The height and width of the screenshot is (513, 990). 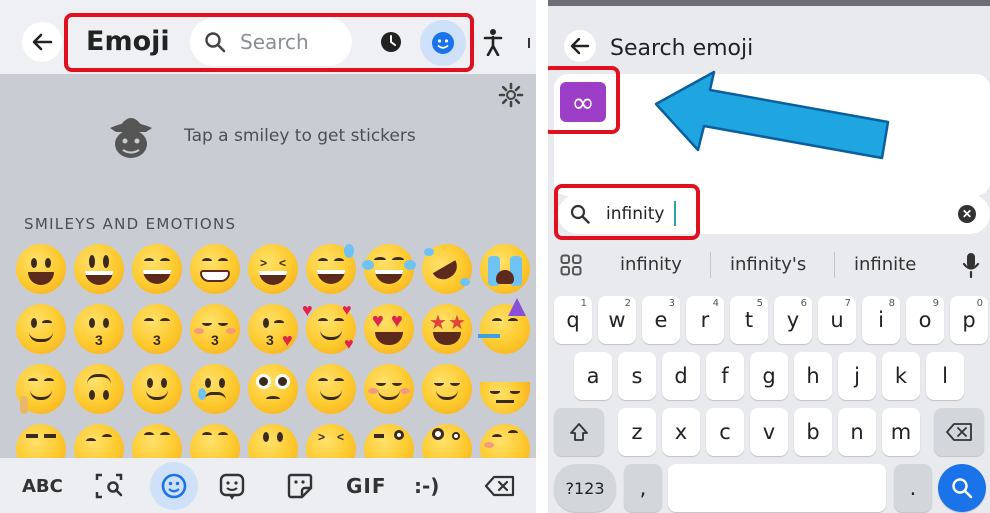 What do you see at coordinates (300, 486) in the screenshot?
I see `sticker-button` at bounding box center [300, 486].